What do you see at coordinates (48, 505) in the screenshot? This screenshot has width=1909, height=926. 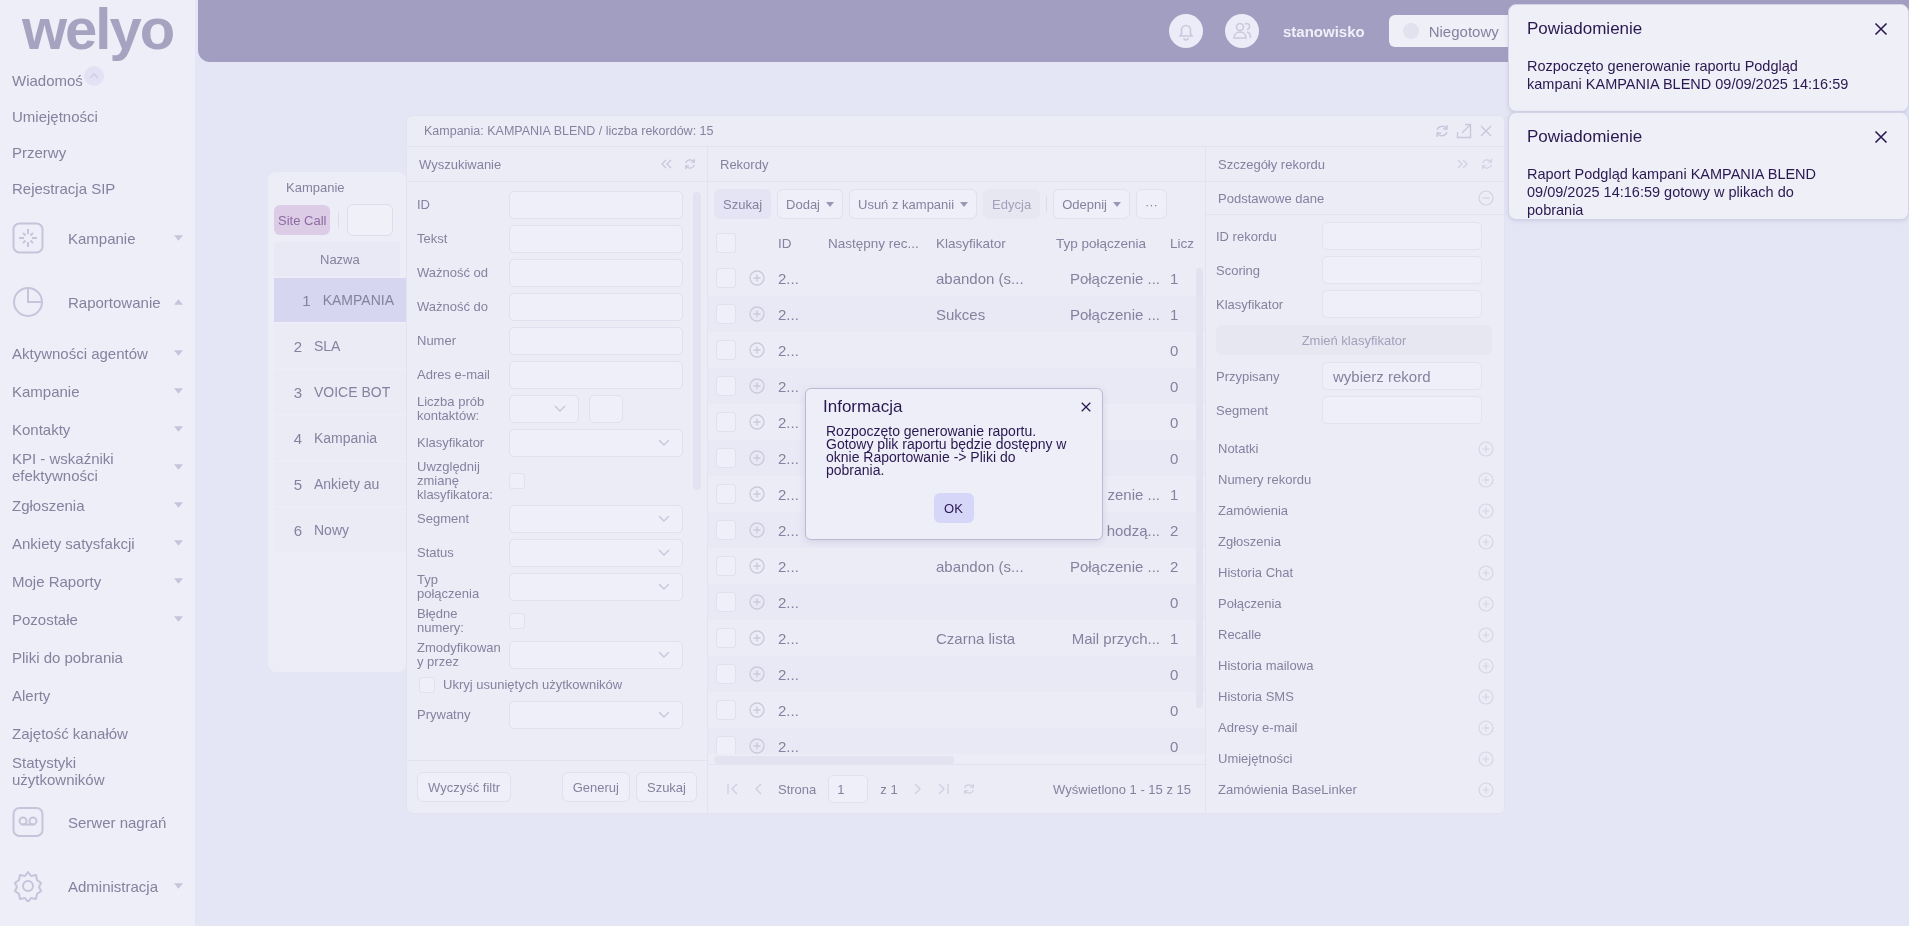 I see `sidebar-item: Zgłoszenia` at bounding box center [48, 505].